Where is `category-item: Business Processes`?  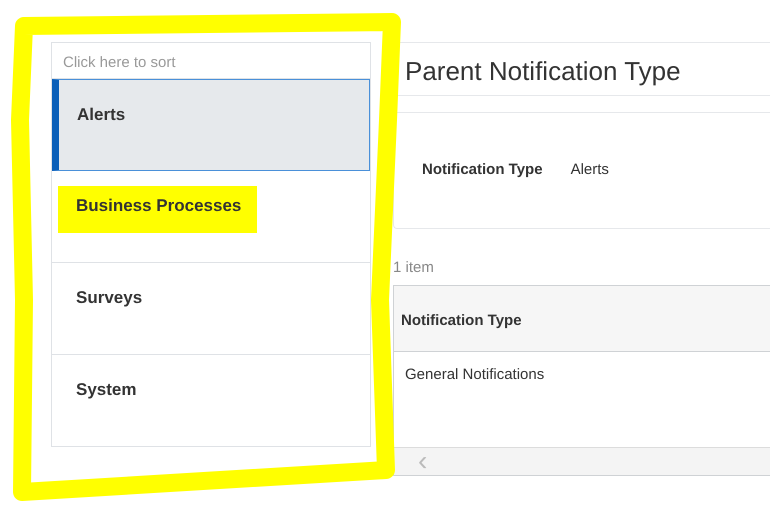 category-item: Business Processes is located at coordinates (211, 217).